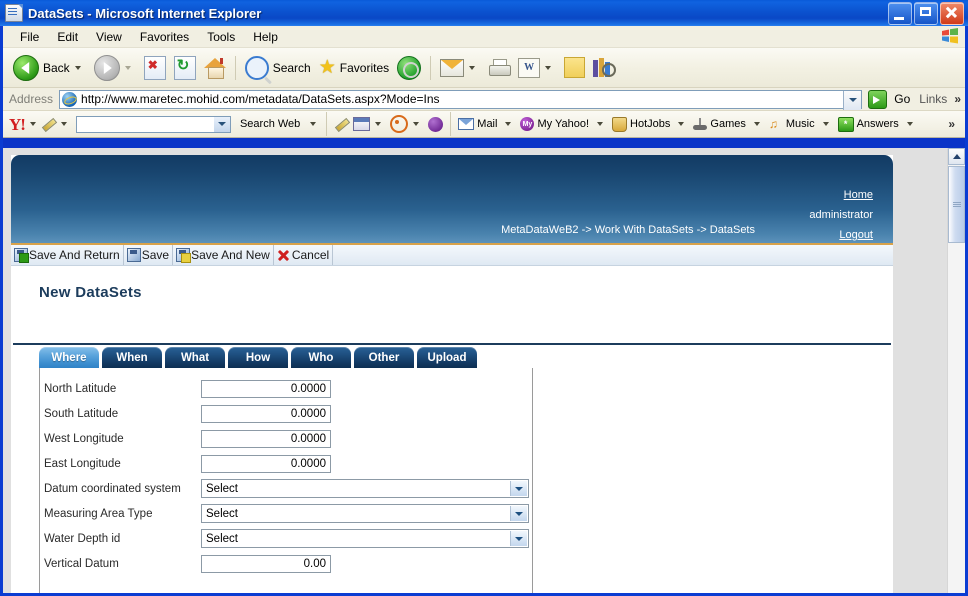 This screenshot has width=968, height=596. What do you see at coordinates (17, 124) in the screenshot?
I see `yahoo-logo-icon: Y!` at bounding box center [17, 124].